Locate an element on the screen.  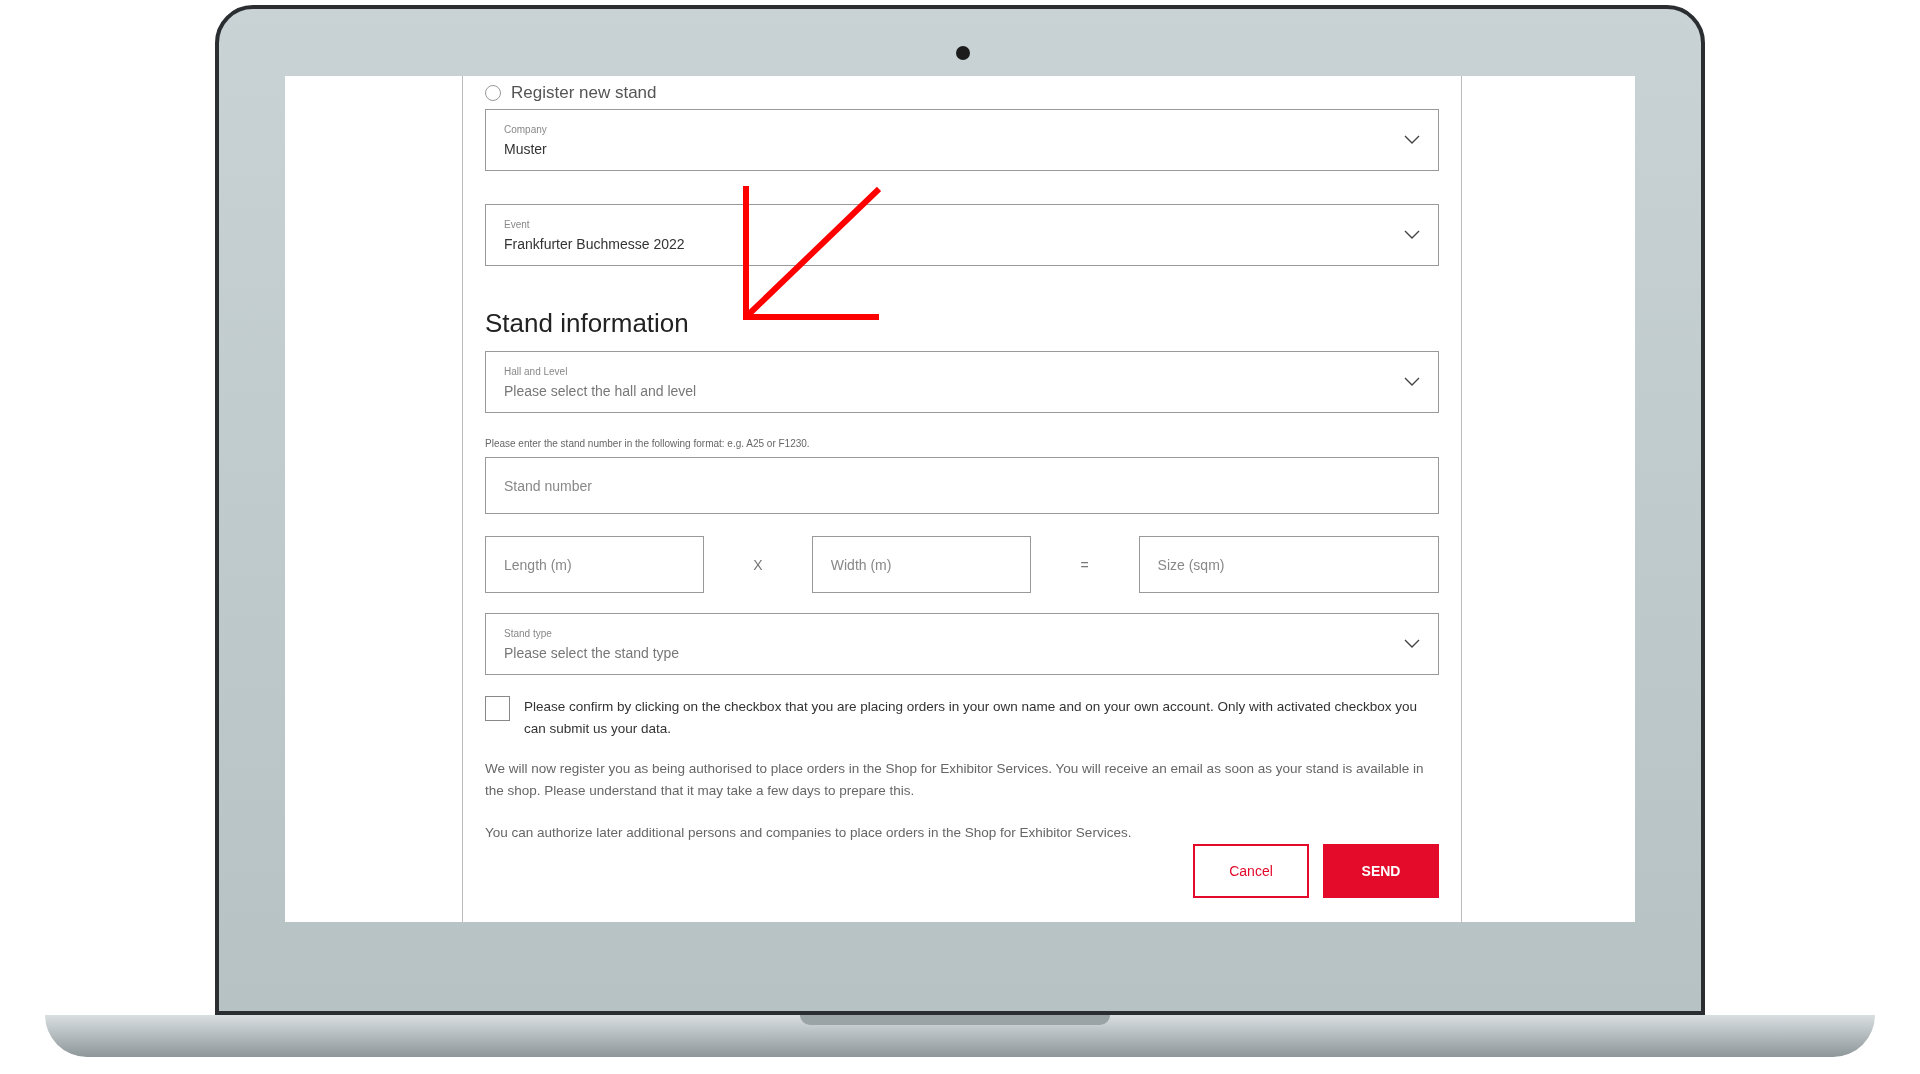
select-field: Event Frankfurter Buchmesse 2022 is located at coordinates (962, 235).